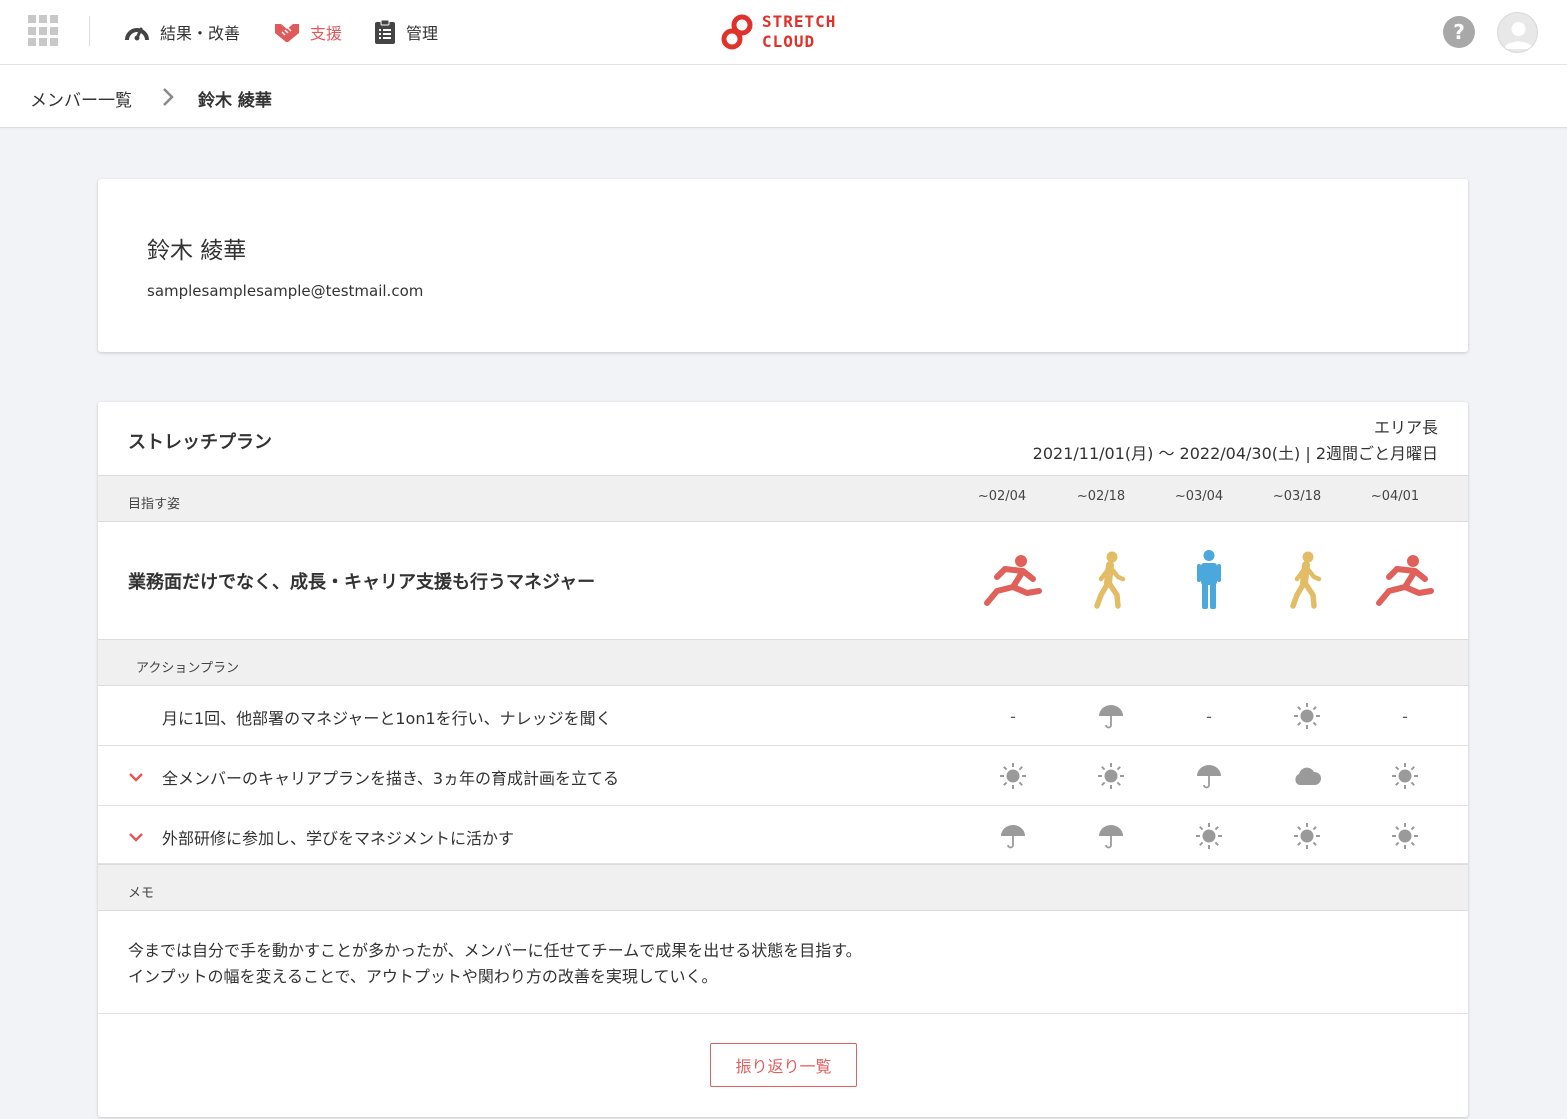 The height and width of the screenshot is (1119, 1567). Describe the element at coordinates (1235, 453) in the screenshot. I see `plan-period: 2021/11/01(月) 〜 2022/04/30(土) | 2週間ごと月曜日` at that location.